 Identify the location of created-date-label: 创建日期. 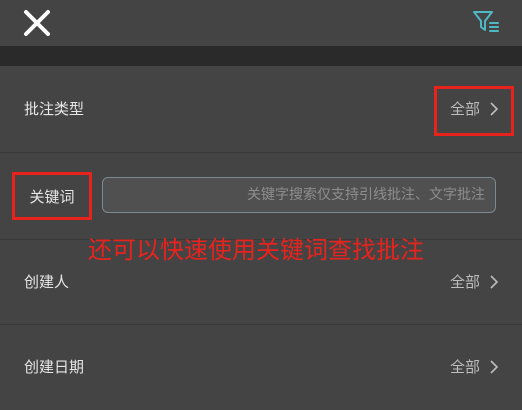
(54, 367).